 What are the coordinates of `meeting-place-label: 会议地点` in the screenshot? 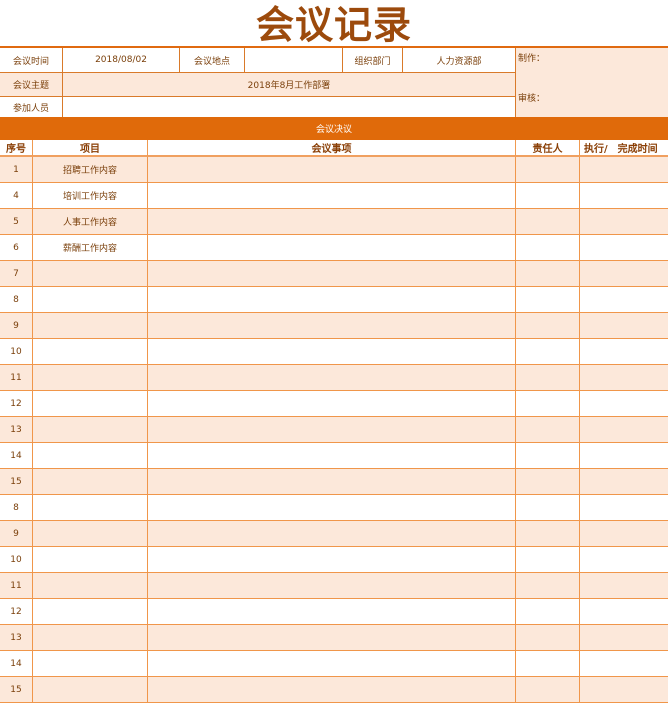 It's located at (212, 60).